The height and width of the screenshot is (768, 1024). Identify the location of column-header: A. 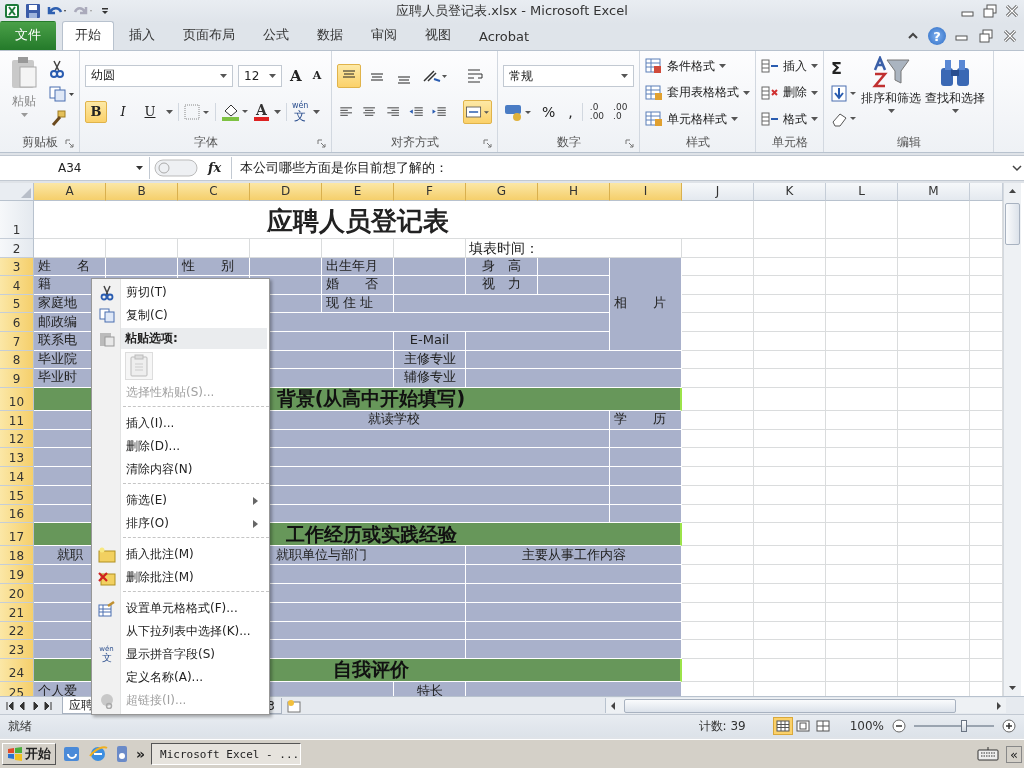
(70, 191).